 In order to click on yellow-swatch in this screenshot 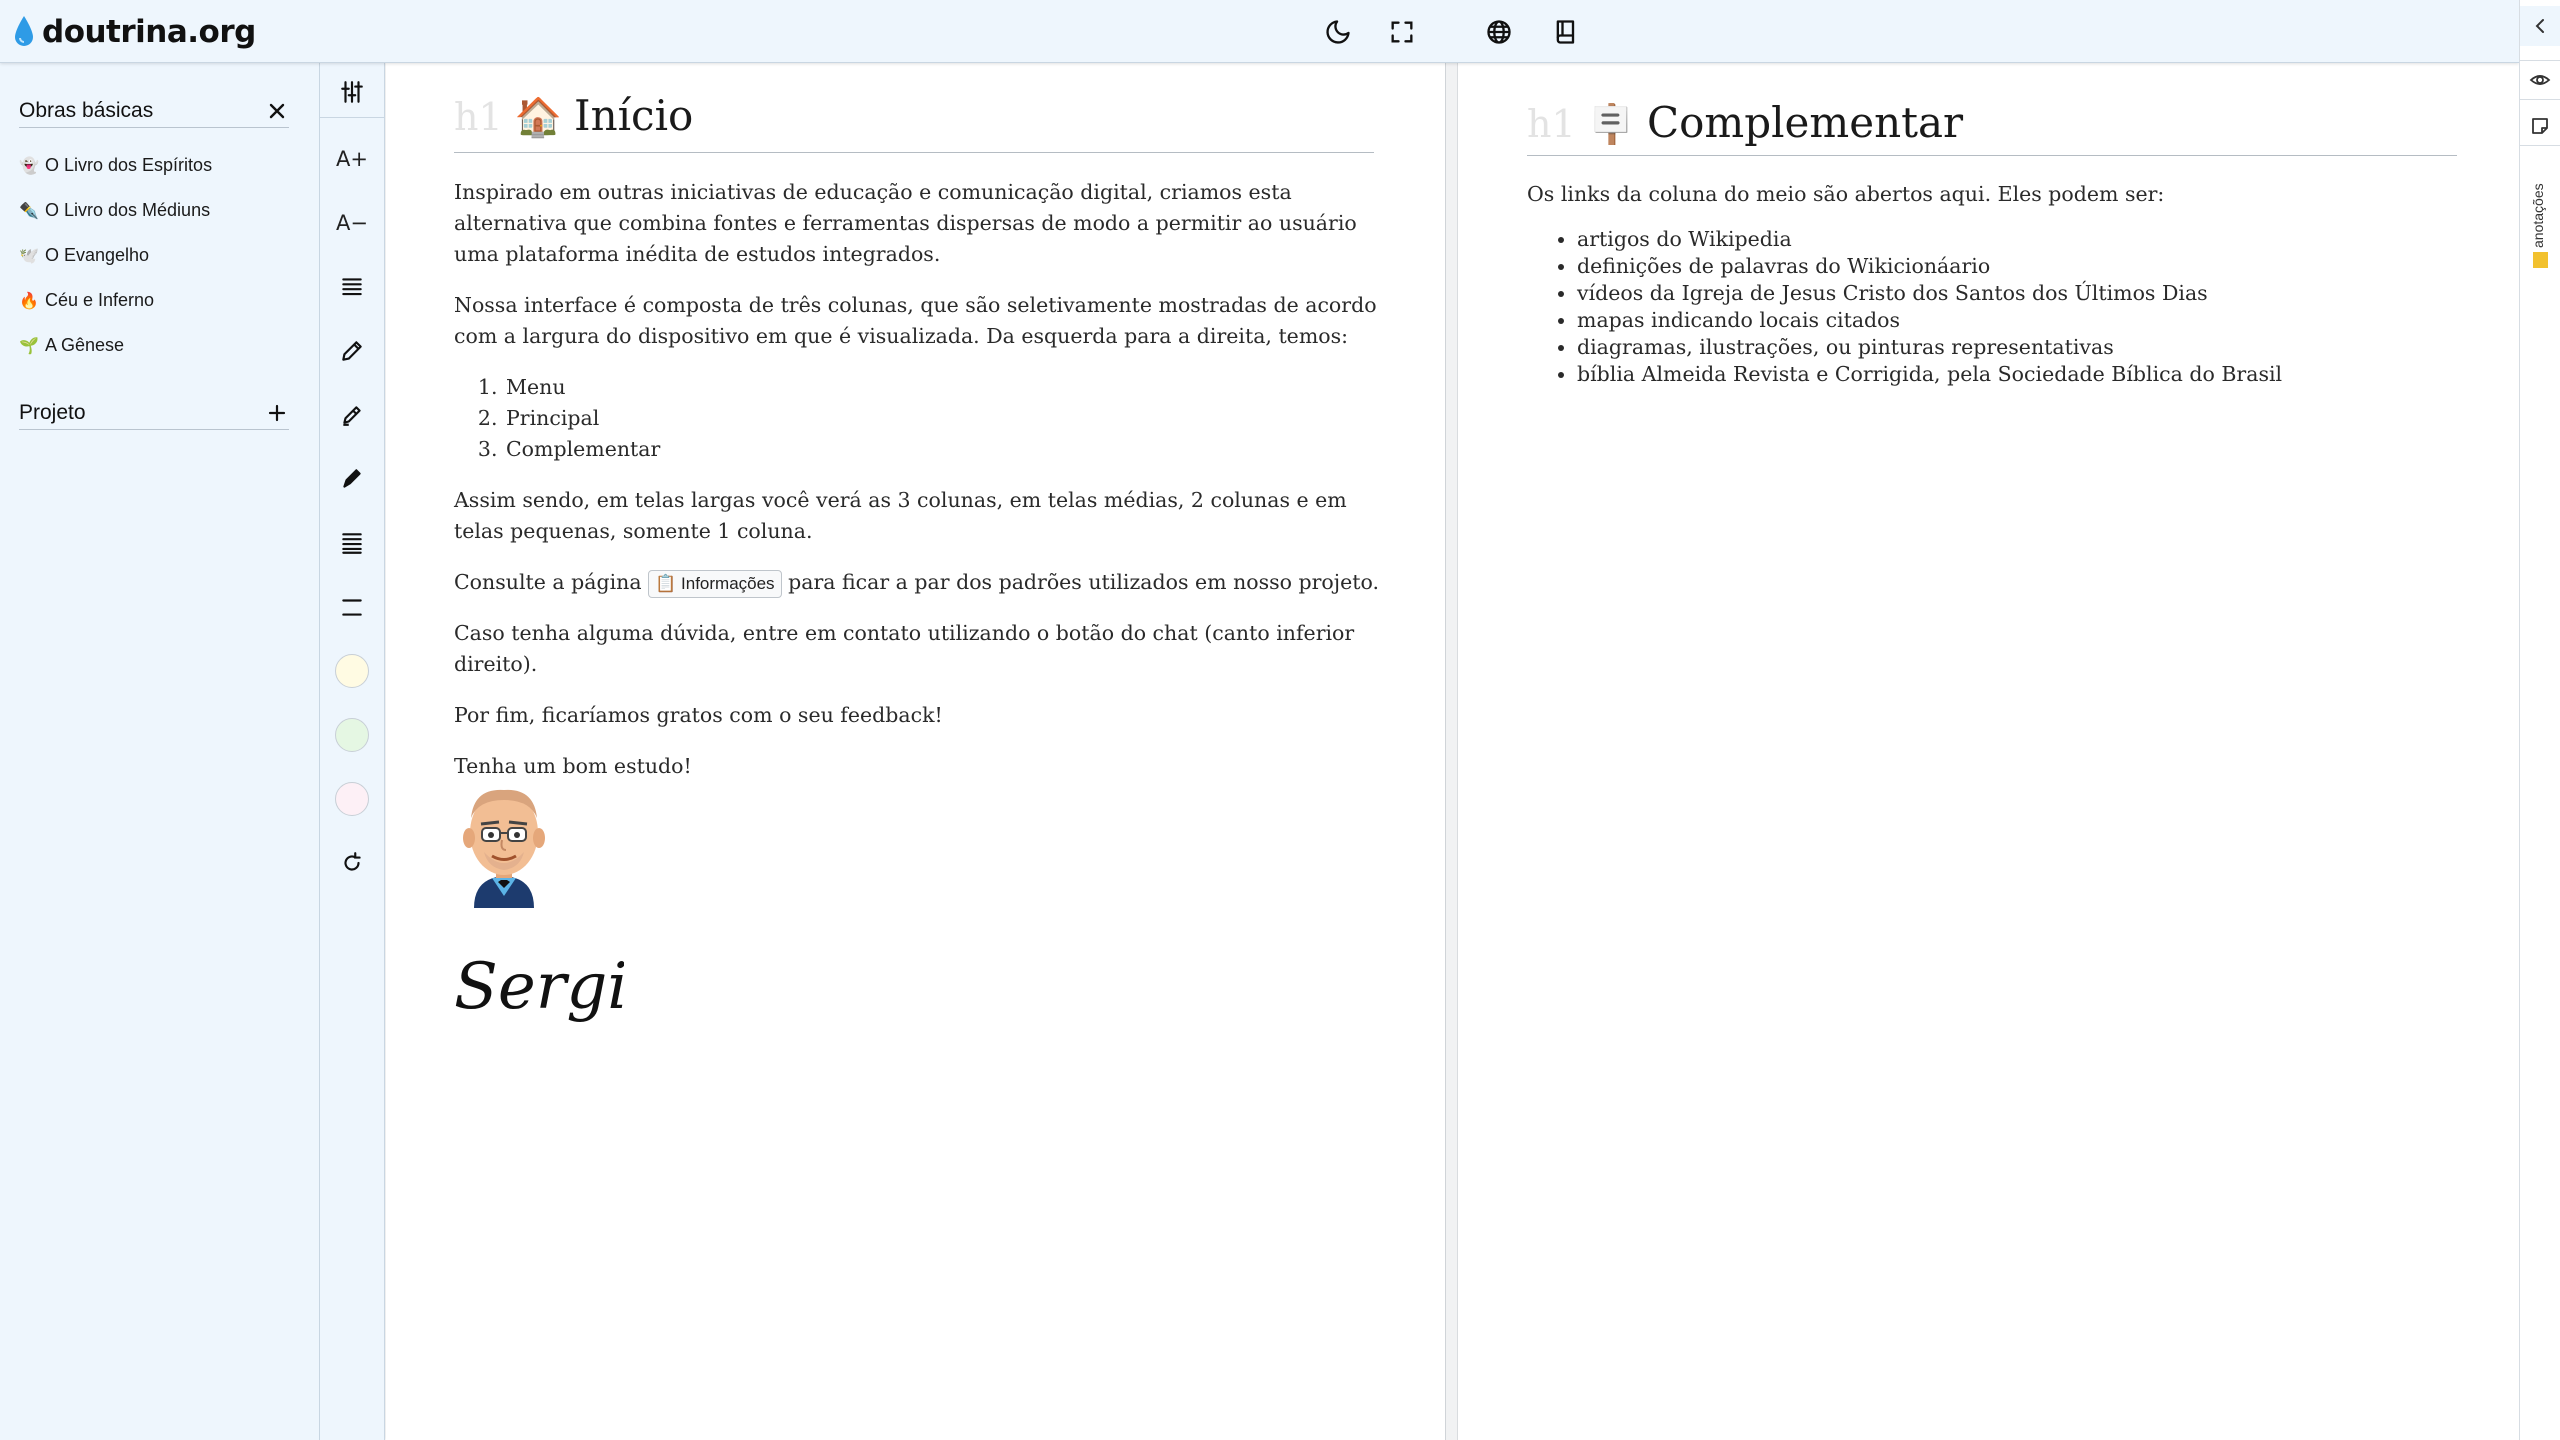, I will do `click(352, 671)`.